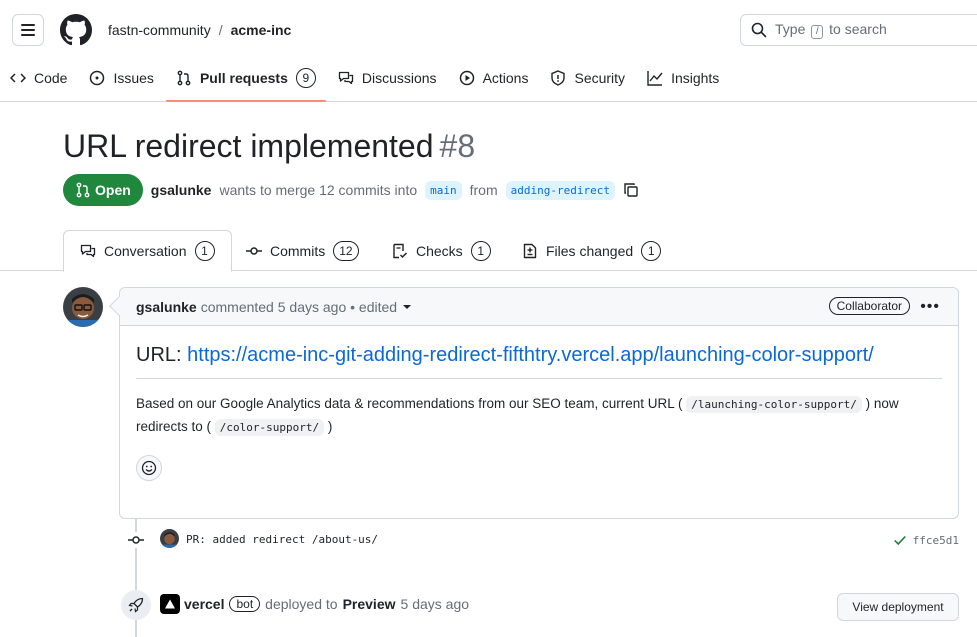  Describe the element at coordinates (243, 78) in the screenshot. I see `tab-label: Pull requests` at that location.